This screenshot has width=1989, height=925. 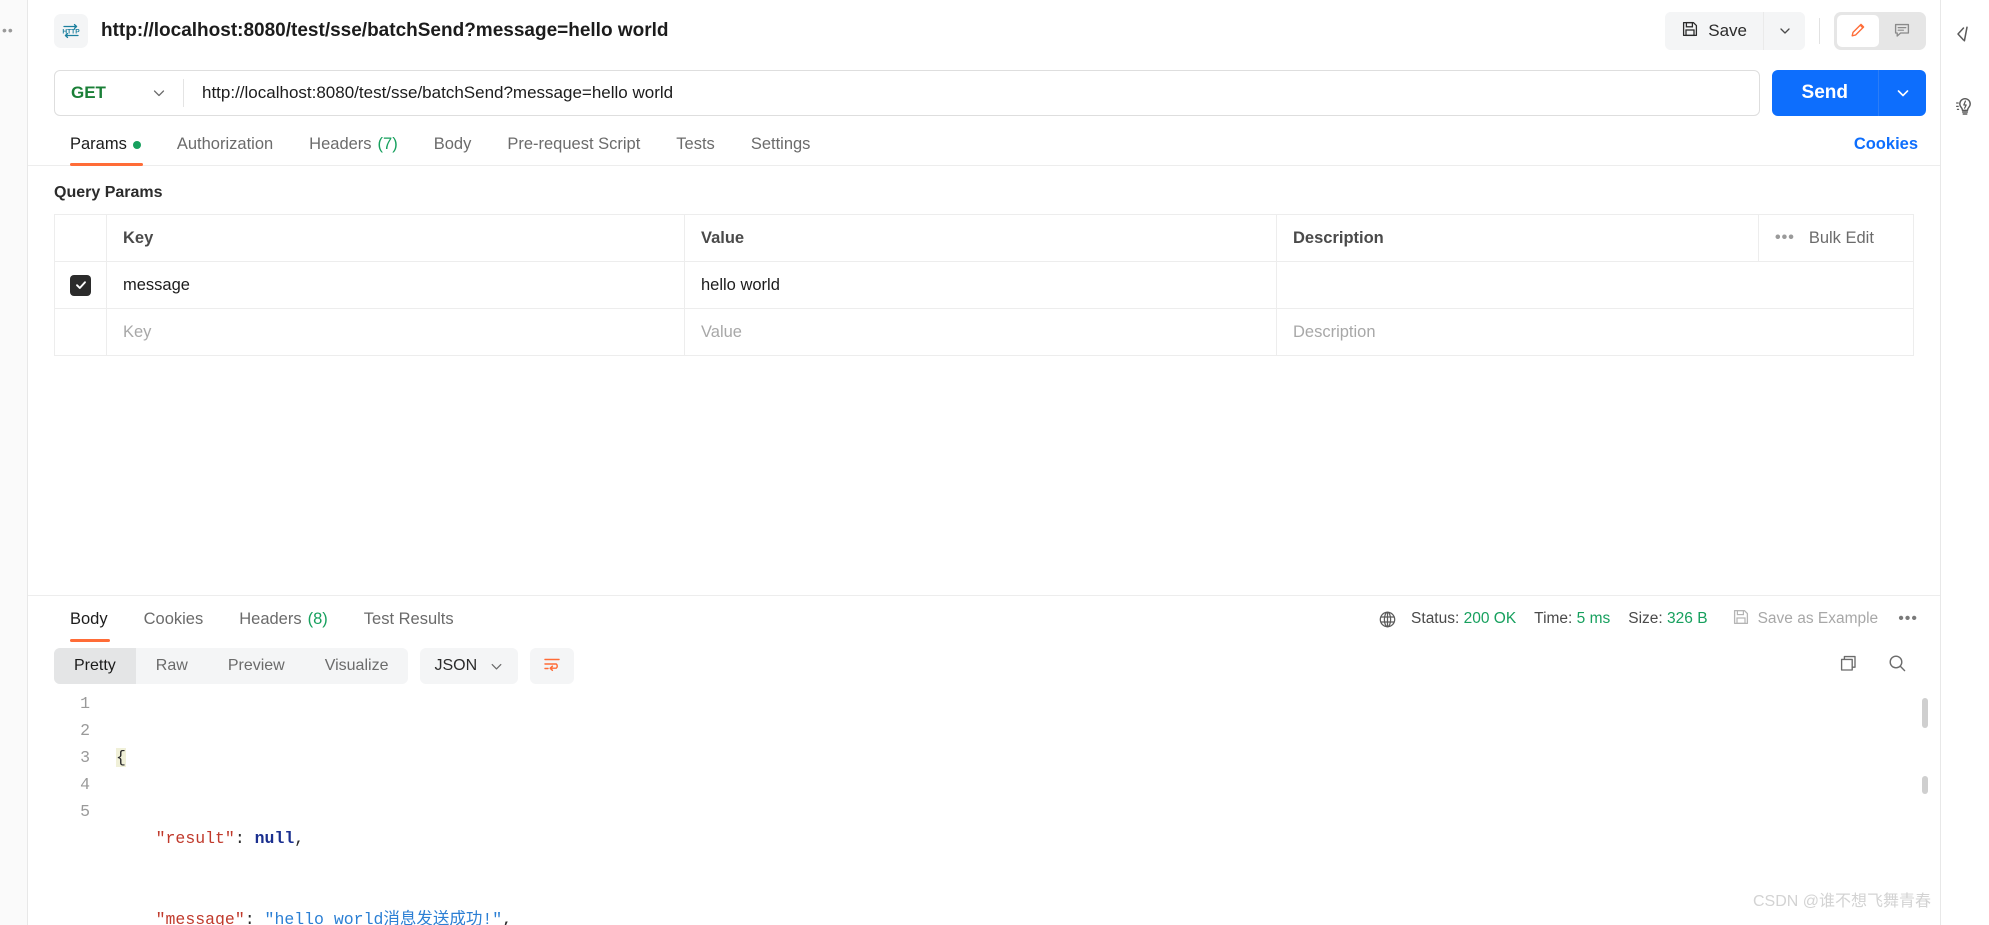 What do you see at coordinates (121, 757) in the screenshot?
I see `code-line-text: {` at bounding box center [121, 757].